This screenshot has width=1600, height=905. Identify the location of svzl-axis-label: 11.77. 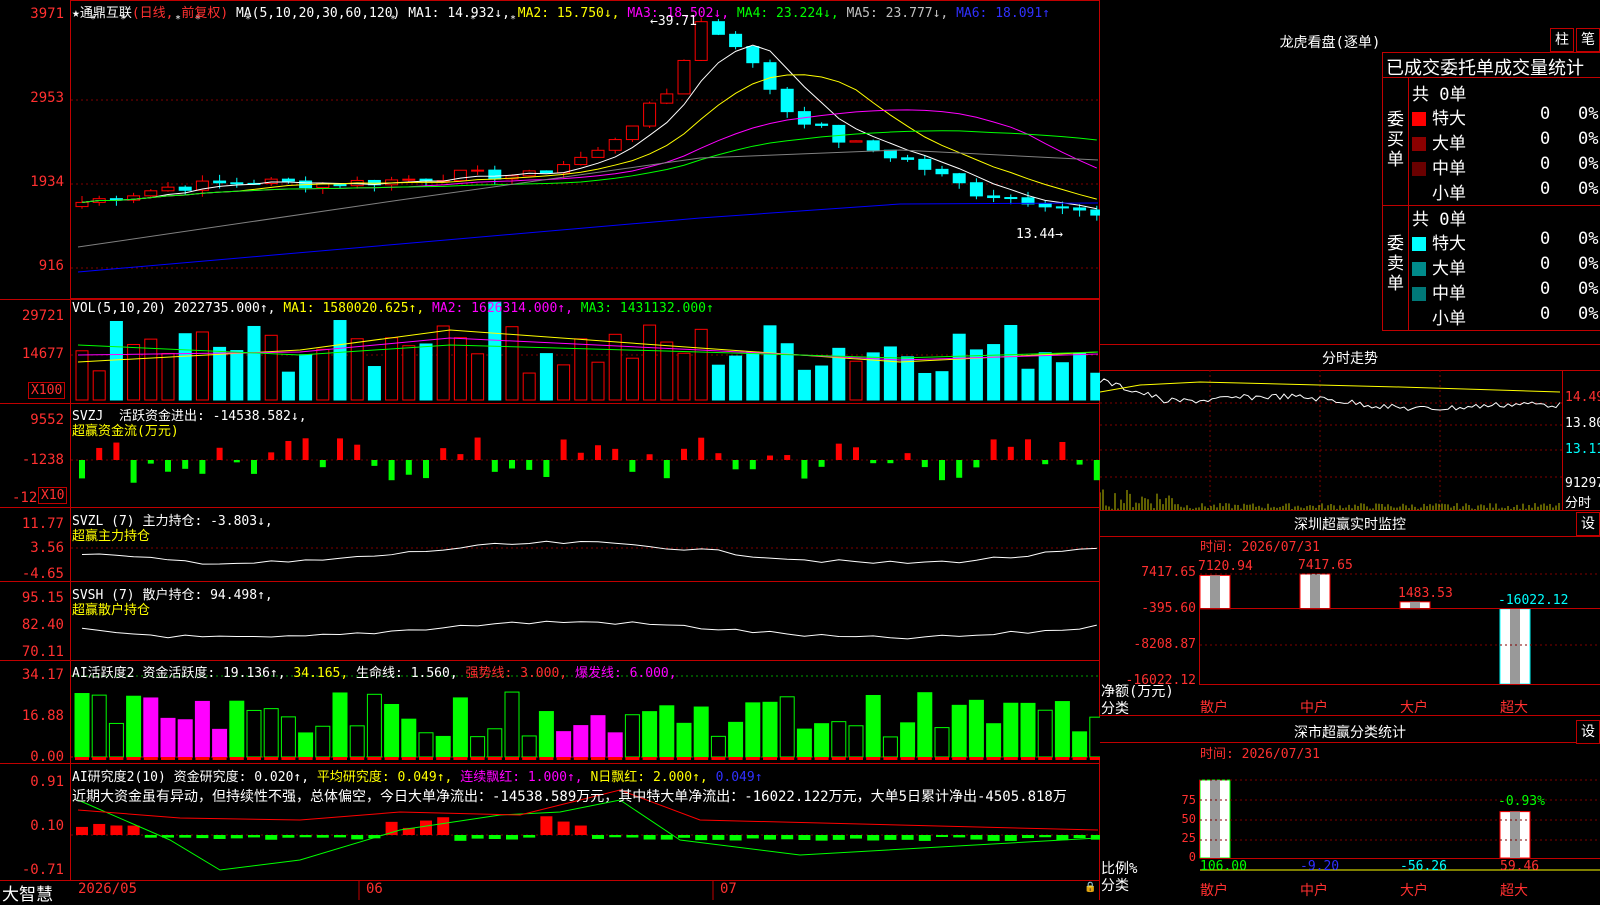
(42, 524).